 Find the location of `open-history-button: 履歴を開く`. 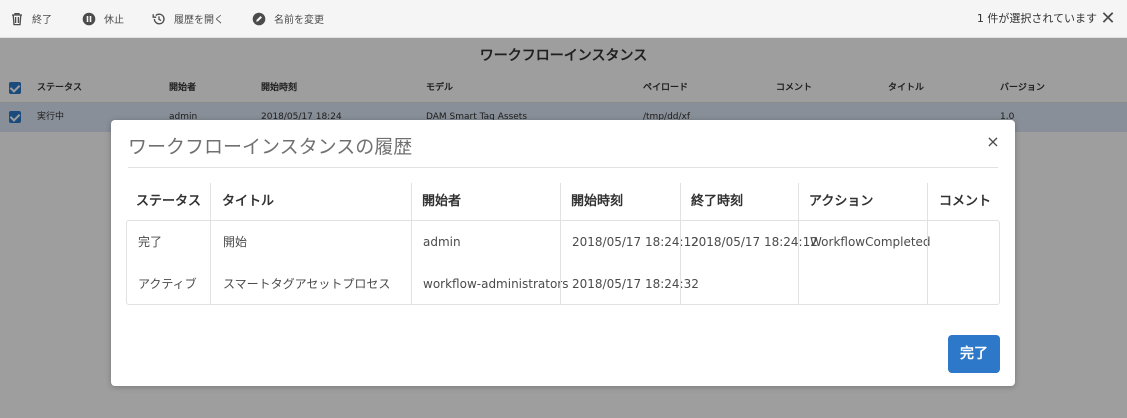

open-history-button: 履歴を開く is located at coordinates (188, 19).